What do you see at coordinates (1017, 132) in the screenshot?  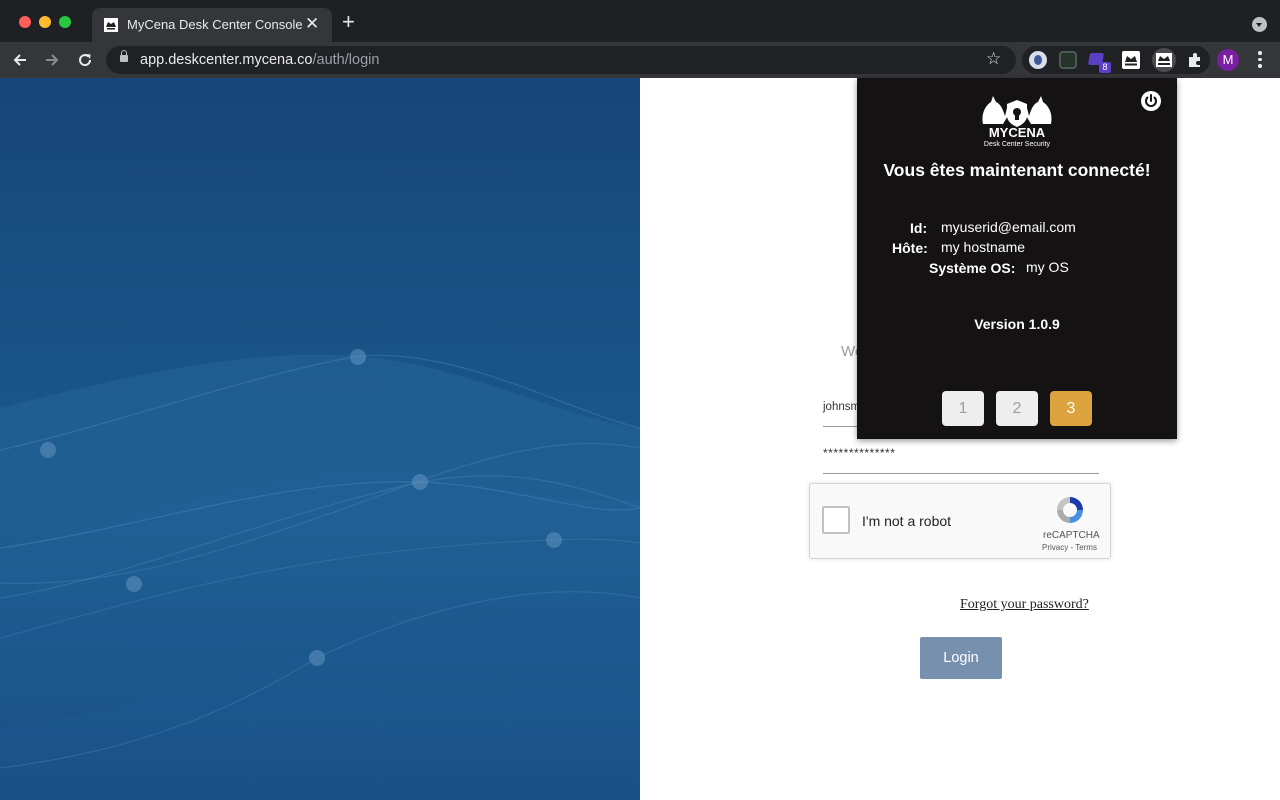 I see `logo-name: MYCENA` at bounding box center [1017, 132].